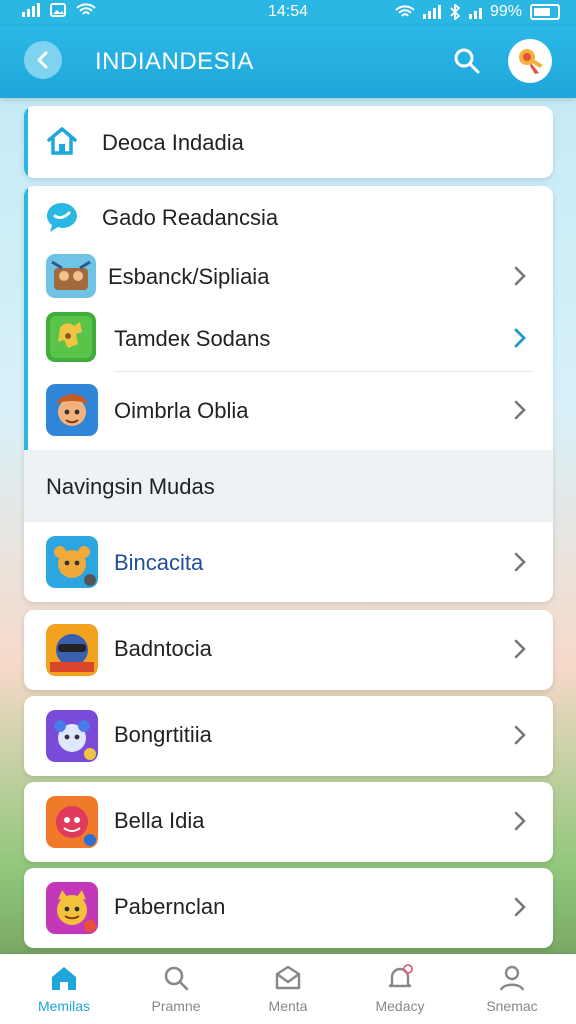  Describe the element at coordinates (288, 62) in the screenshot. I see `app-header: INDIANDESIA` at that location.